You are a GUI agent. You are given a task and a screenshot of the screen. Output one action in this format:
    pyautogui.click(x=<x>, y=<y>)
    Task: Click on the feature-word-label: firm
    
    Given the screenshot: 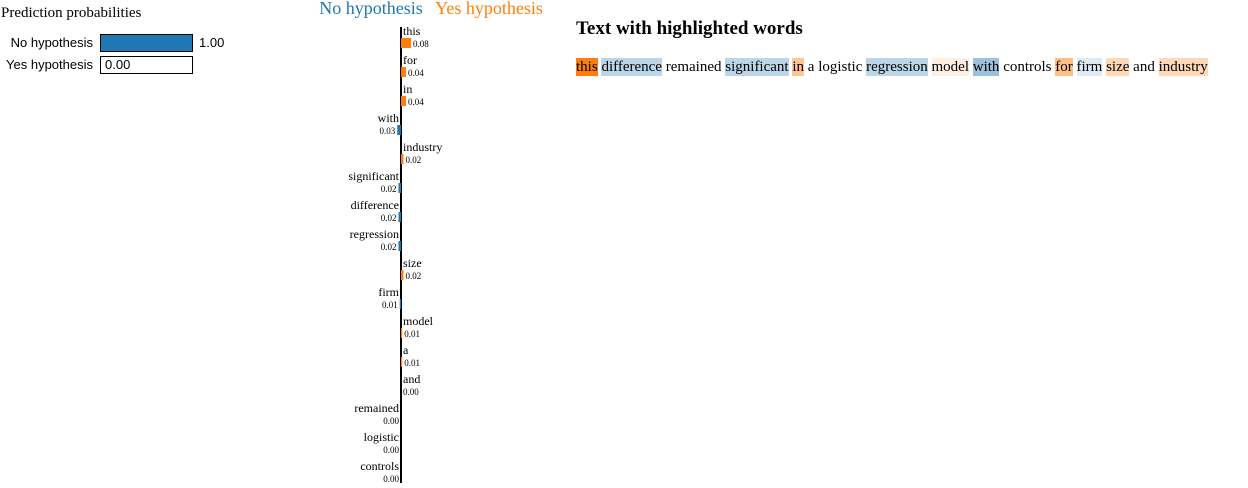 What is the action you would take?
    pyautogui.click(x=388, y=292)
    